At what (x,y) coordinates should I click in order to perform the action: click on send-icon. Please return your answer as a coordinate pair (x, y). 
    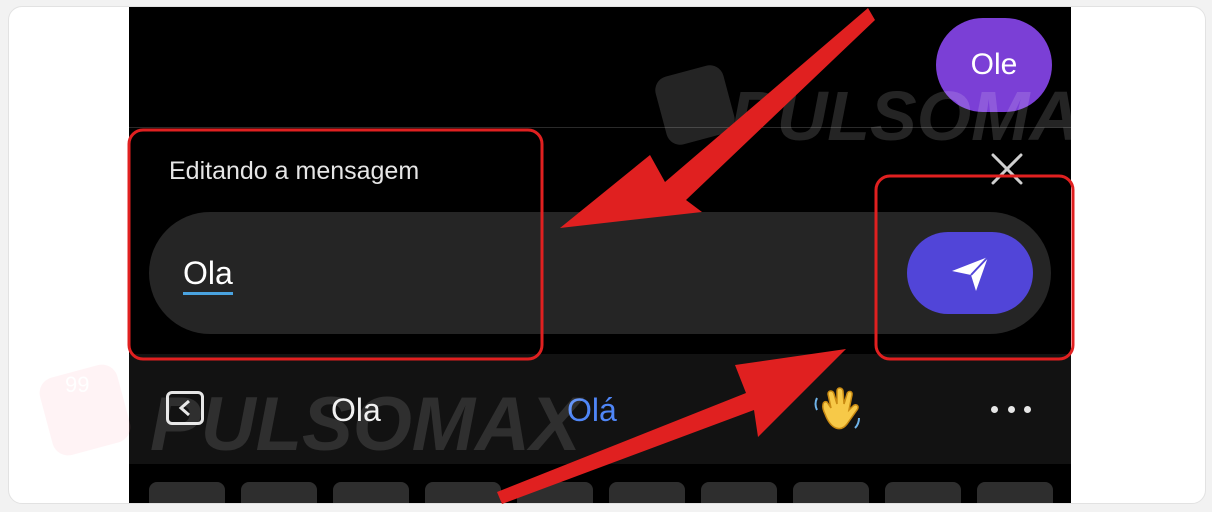
    Looking at the image, I should click on (970, 273).